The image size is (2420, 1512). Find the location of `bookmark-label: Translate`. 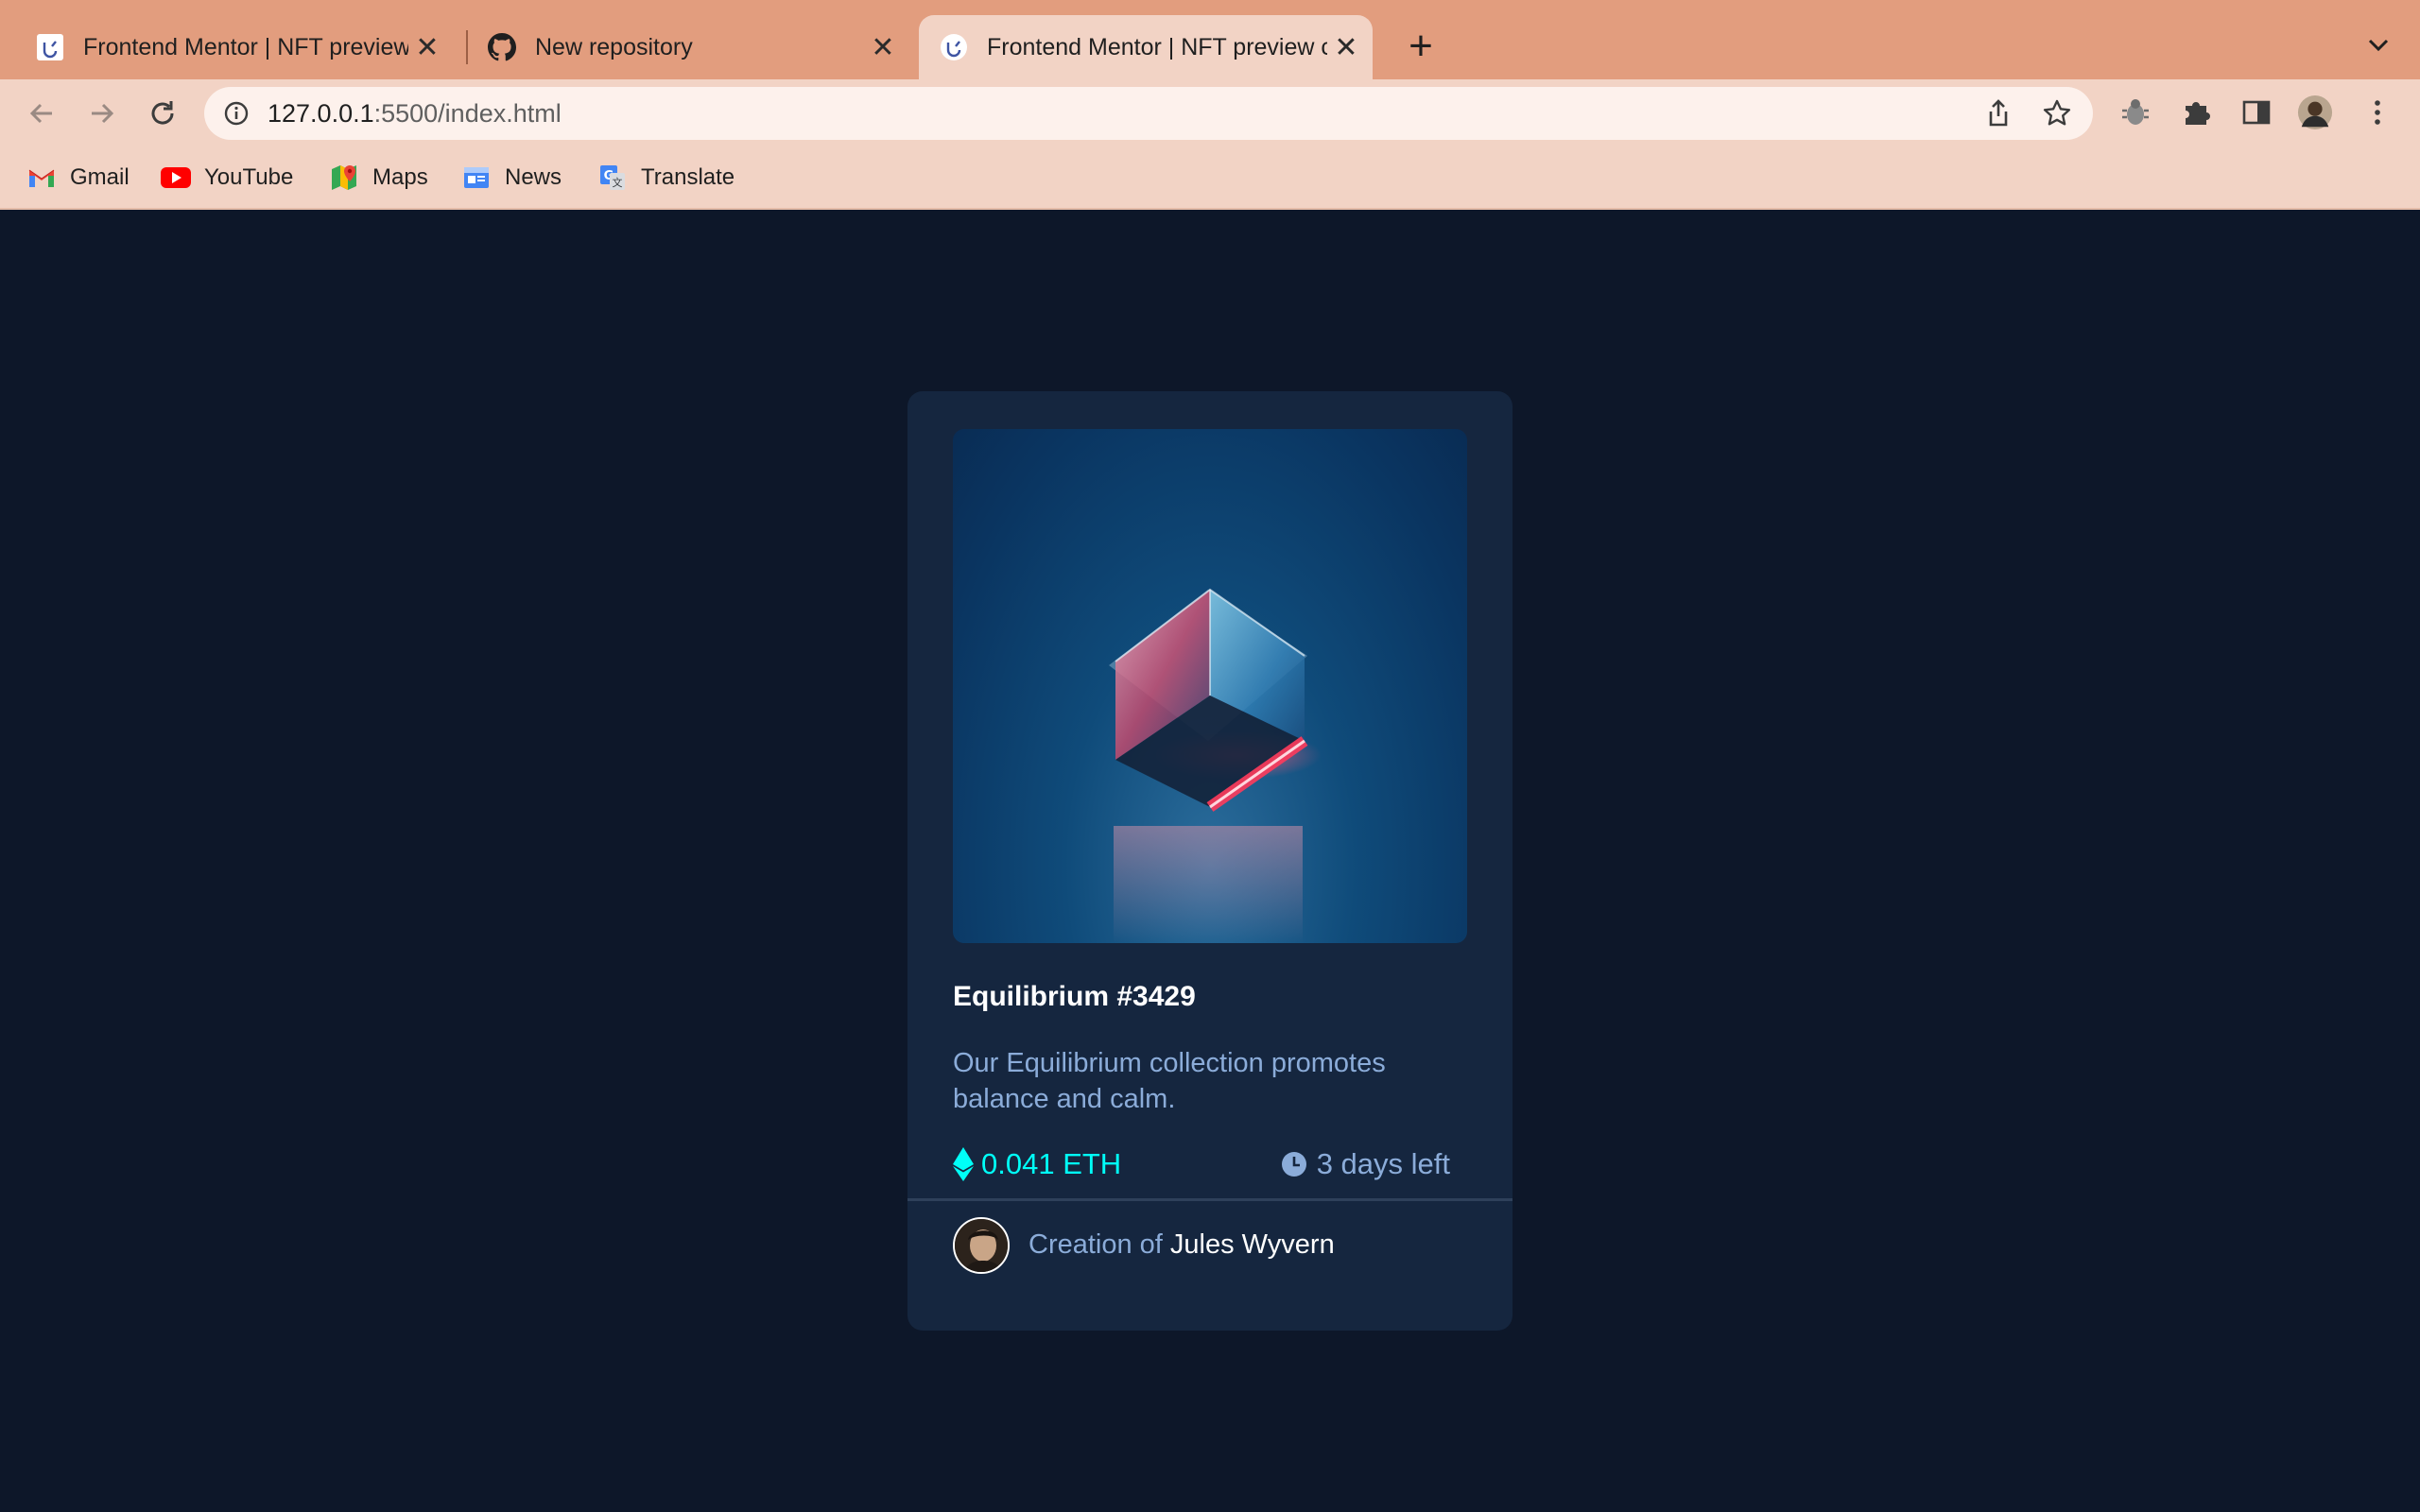

bookmark-label: Translate is located at coordinates (688, 177).